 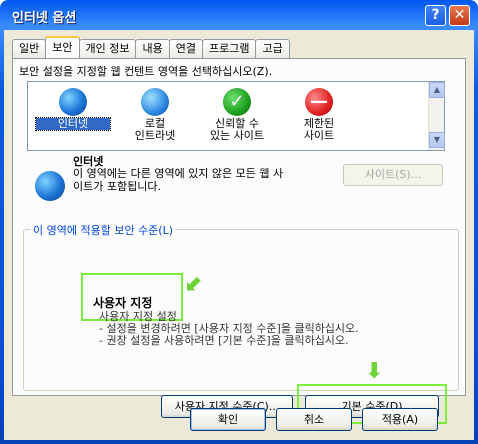 What do you see at coordinates (73, 124) in the screenshot?
I see `zone-label: 인터넷` at bounding box center [73, 124].